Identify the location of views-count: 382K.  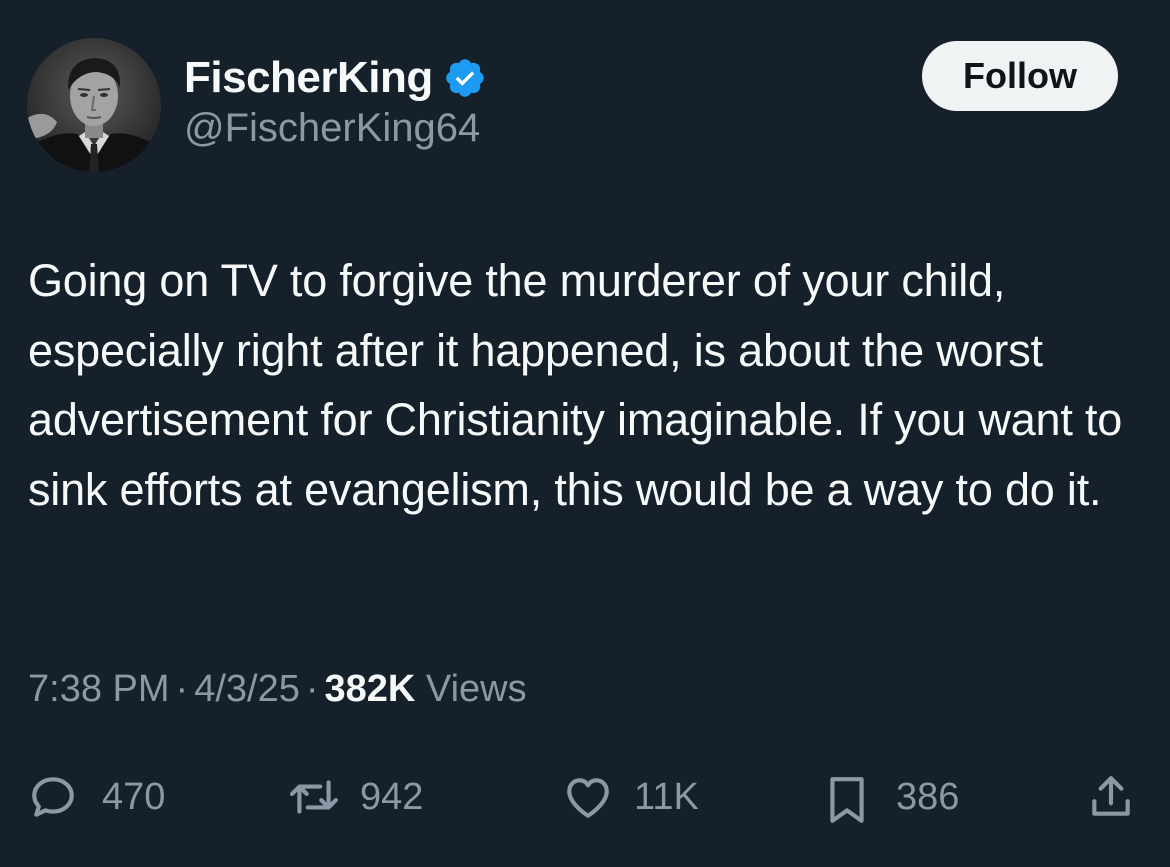
(370, 689).